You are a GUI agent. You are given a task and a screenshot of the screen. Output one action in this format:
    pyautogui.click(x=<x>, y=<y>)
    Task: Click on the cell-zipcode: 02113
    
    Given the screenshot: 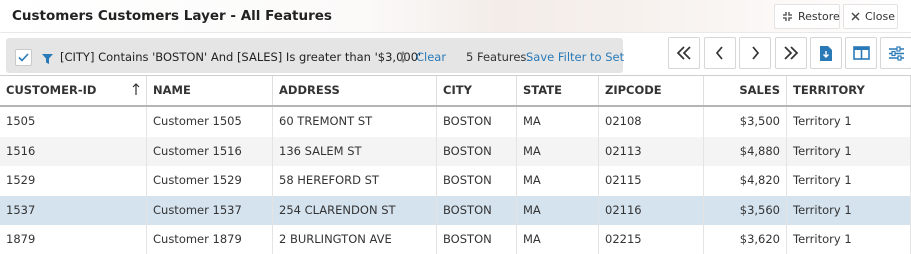 What is the action you would take?
    pyautogui.click(x=651, y=151)
    